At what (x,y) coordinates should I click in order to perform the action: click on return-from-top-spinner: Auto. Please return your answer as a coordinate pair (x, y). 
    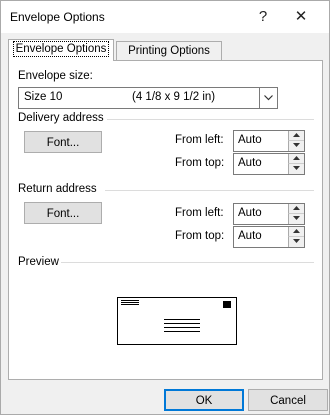
    Looking at the image, I should click on (269, 237).